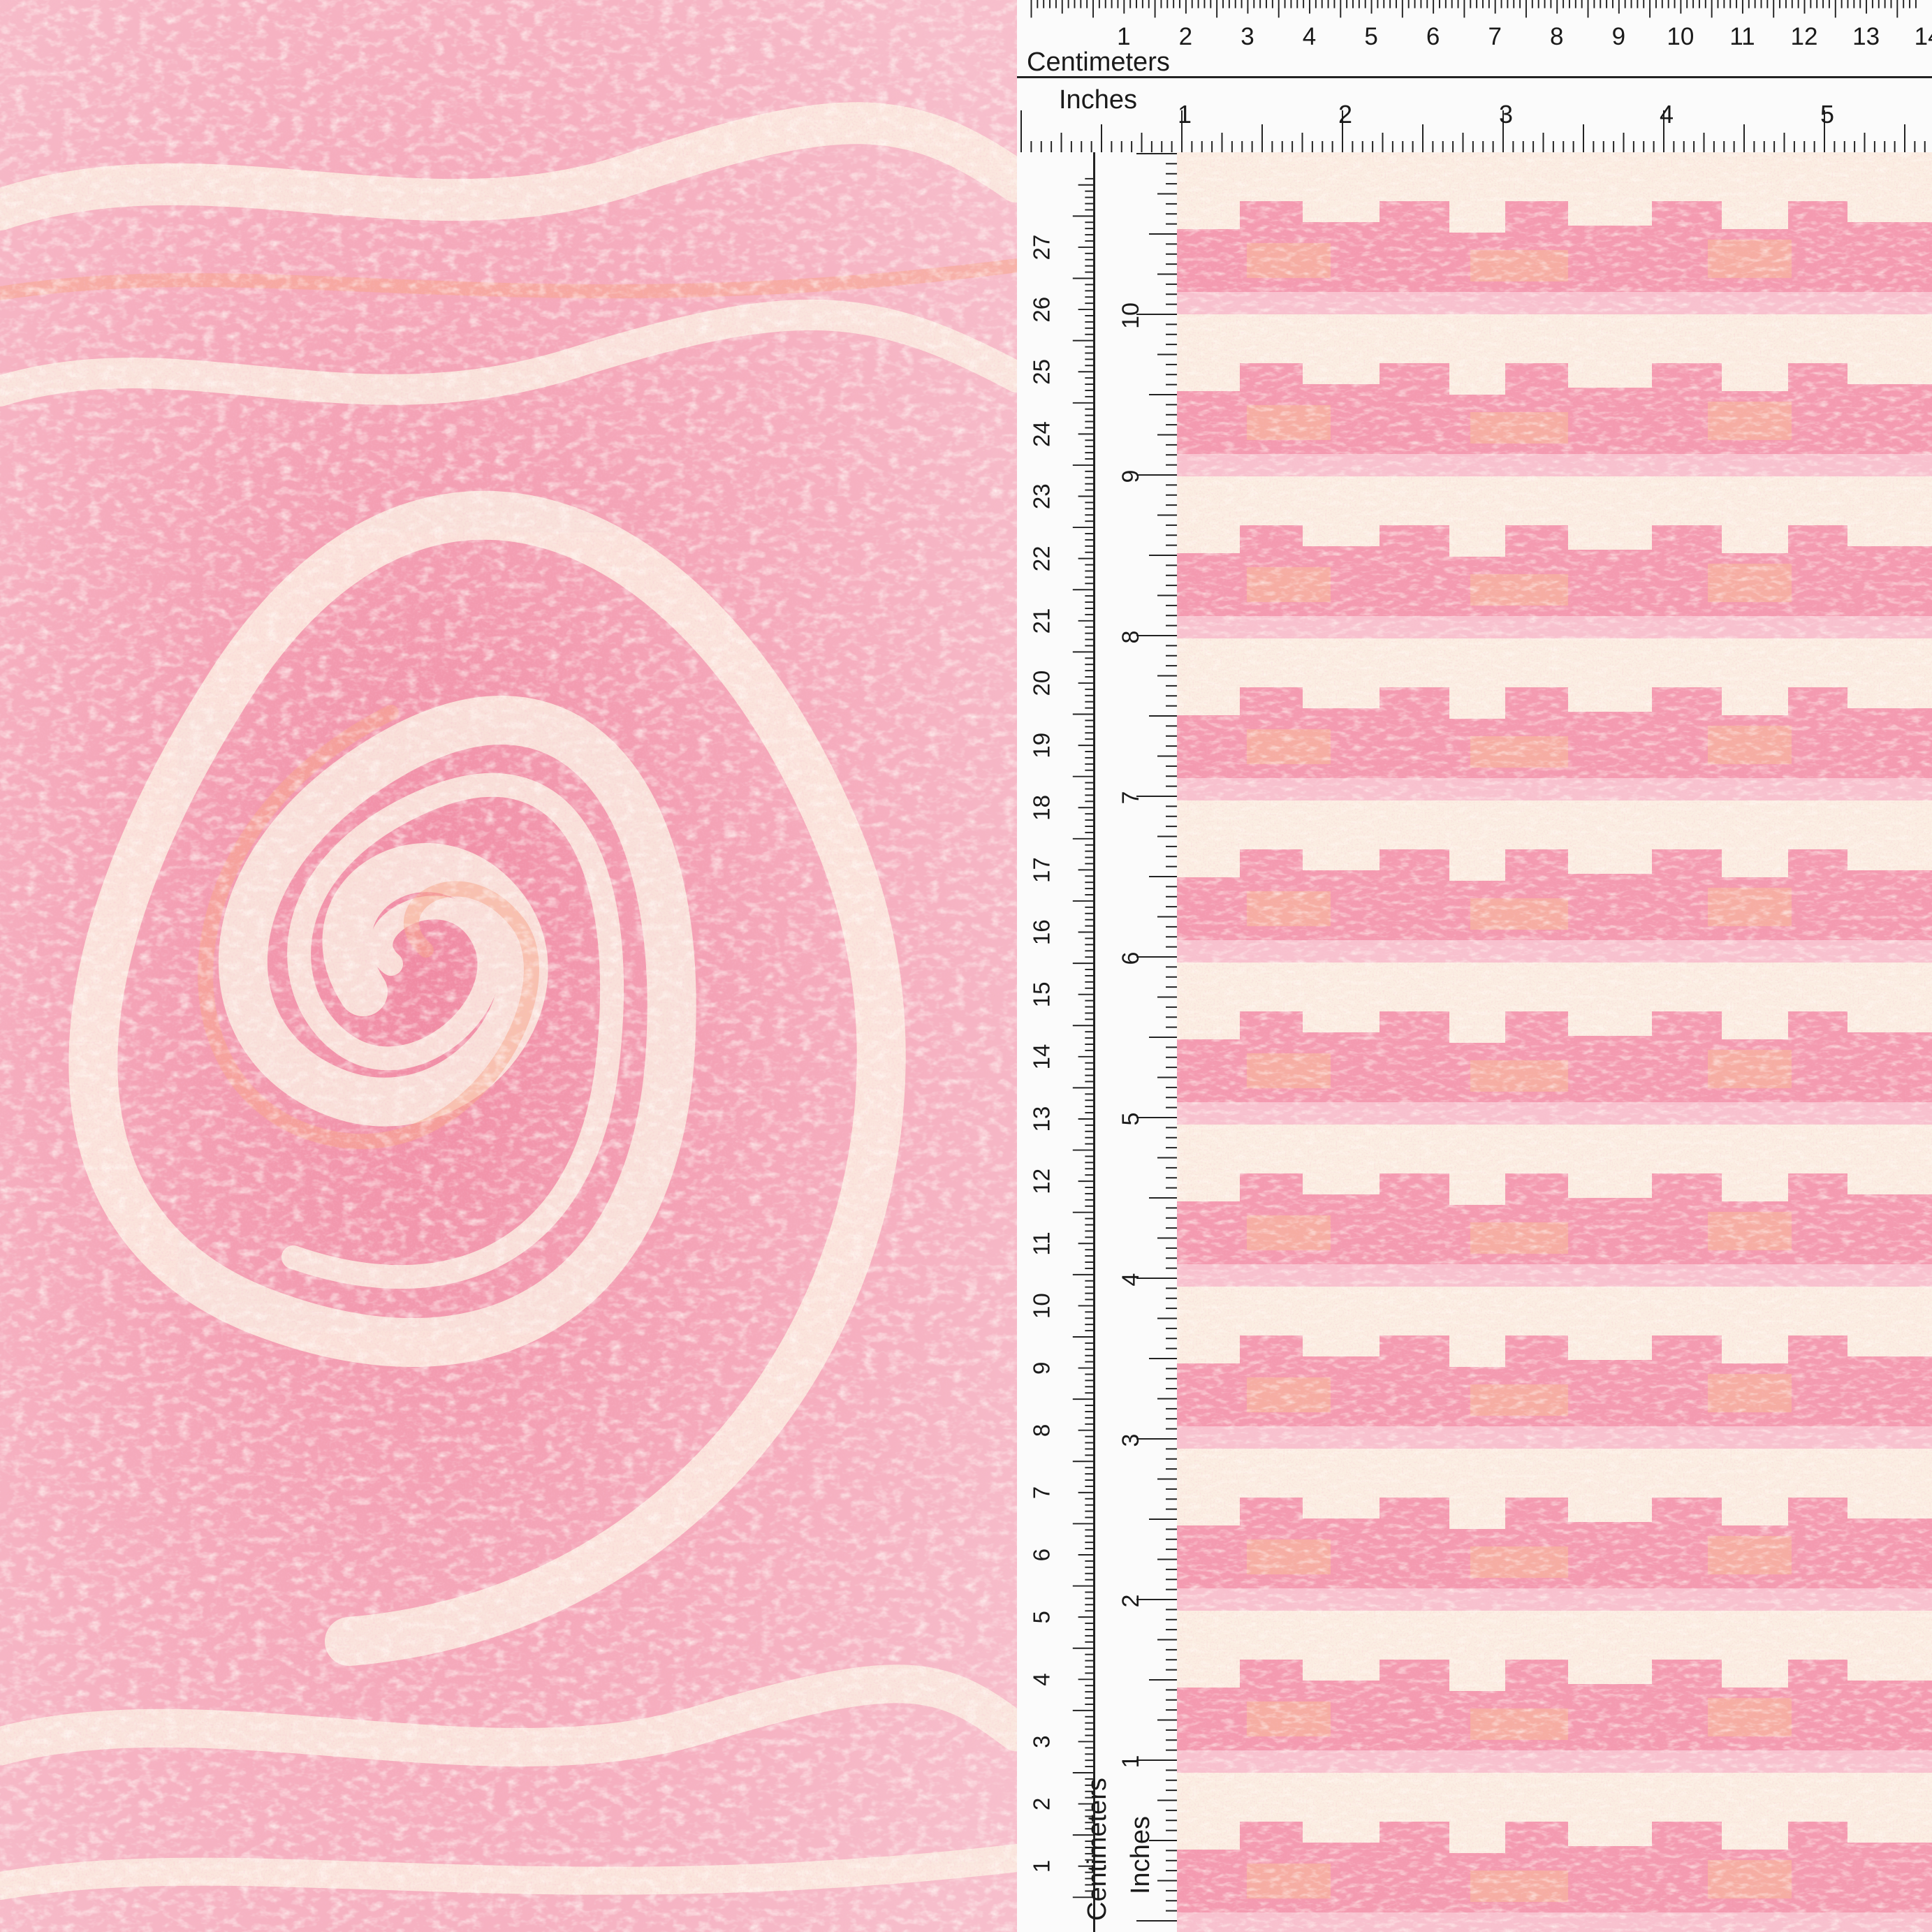 The height and width of the screenshot is (1932, 1932). Describe the element at coordinates (1042, 932) in the screenshot. I see `ruler-number: 16` at that location.